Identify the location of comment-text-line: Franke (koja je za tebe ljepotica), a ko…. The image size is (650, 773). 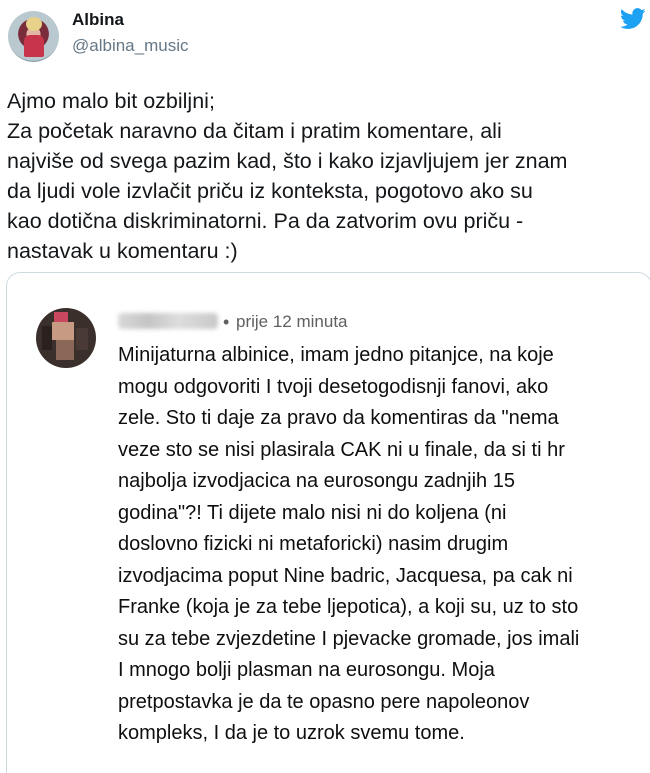
(348, 607).